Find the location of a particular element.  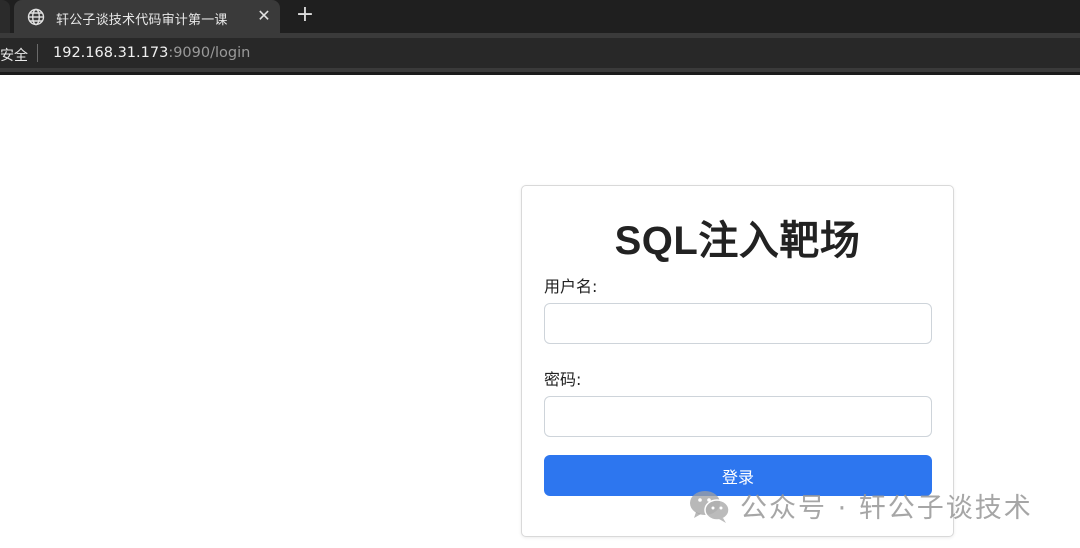

close-icon: ✕ is located at coordinates (264, 16).